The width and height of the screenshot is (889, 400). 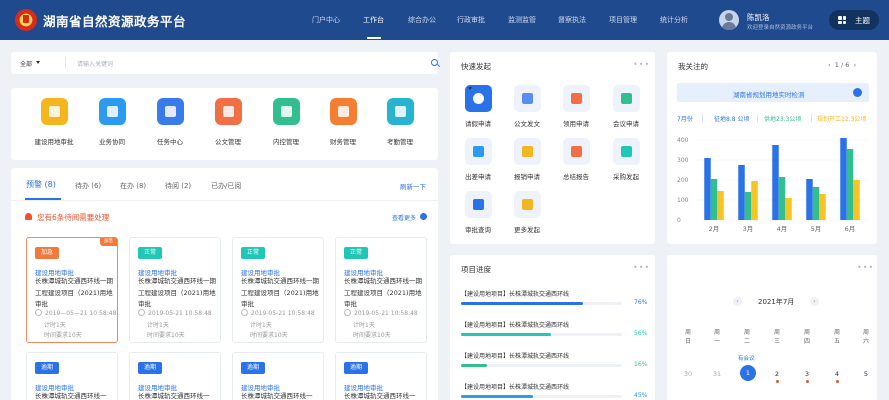 What do you see at coordinates (554, 328) in the screenshot?
I see `progress-item: 【建设用地项目】长株潭城轨交通西环线 56%` at bounding box center [554, 328].